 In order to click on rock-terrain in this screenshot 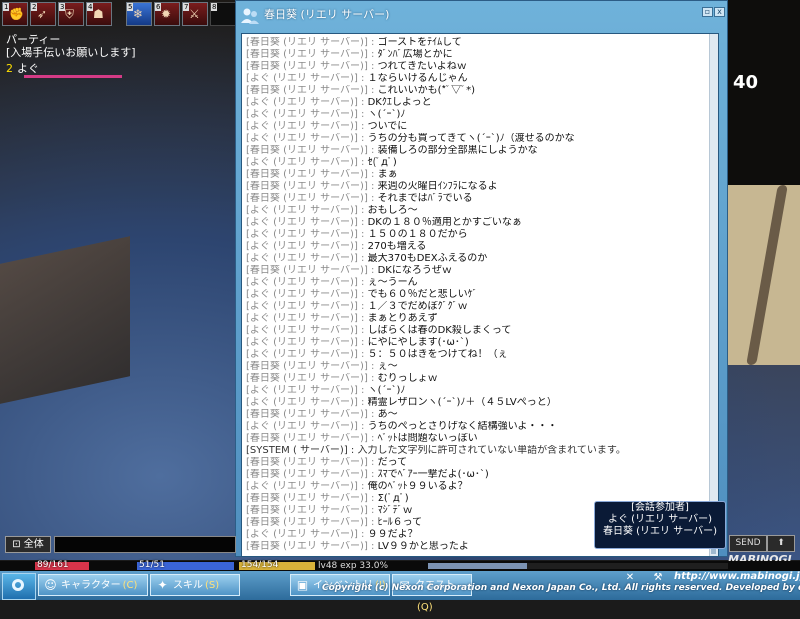, I will do `click(65, 320)`.